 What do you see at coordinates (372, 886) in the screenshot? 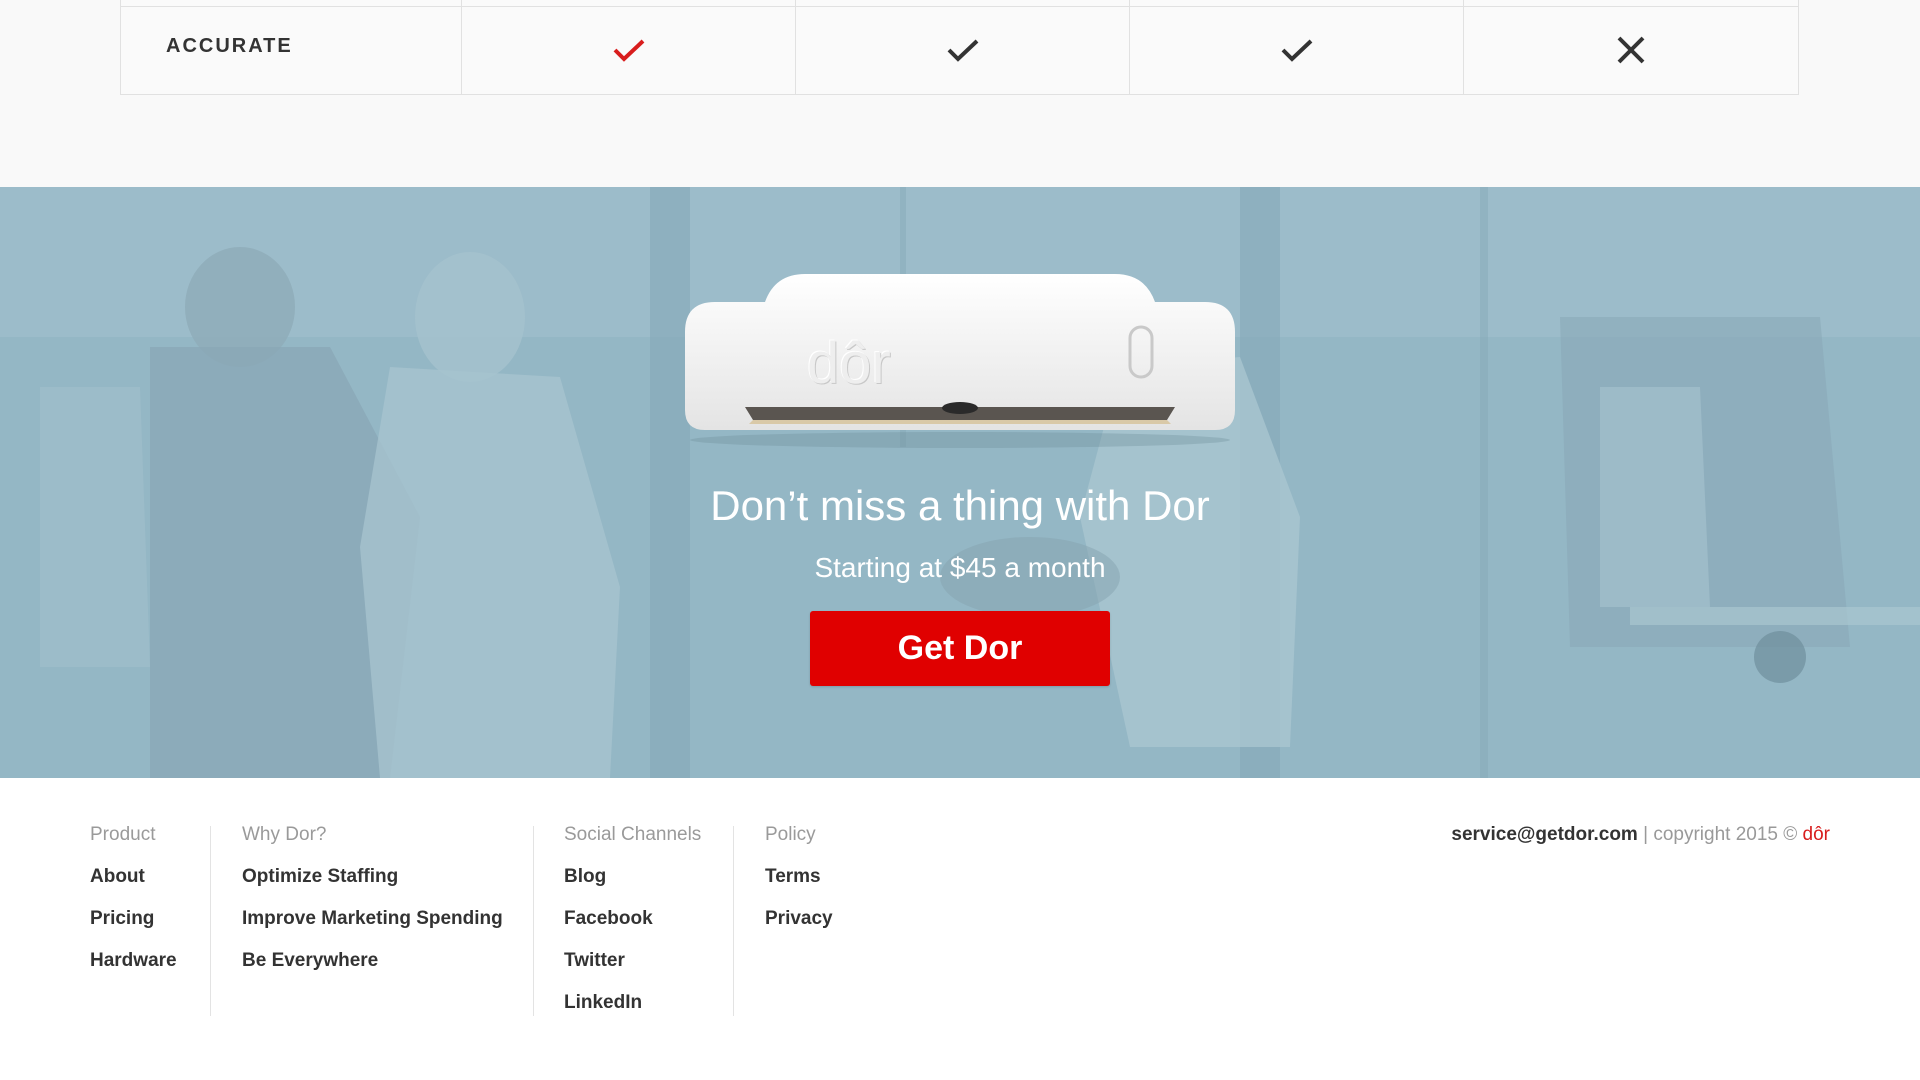
I see `footer-link-optimize-staffing: Optimize Staffing` at bounding box center [372, 886].